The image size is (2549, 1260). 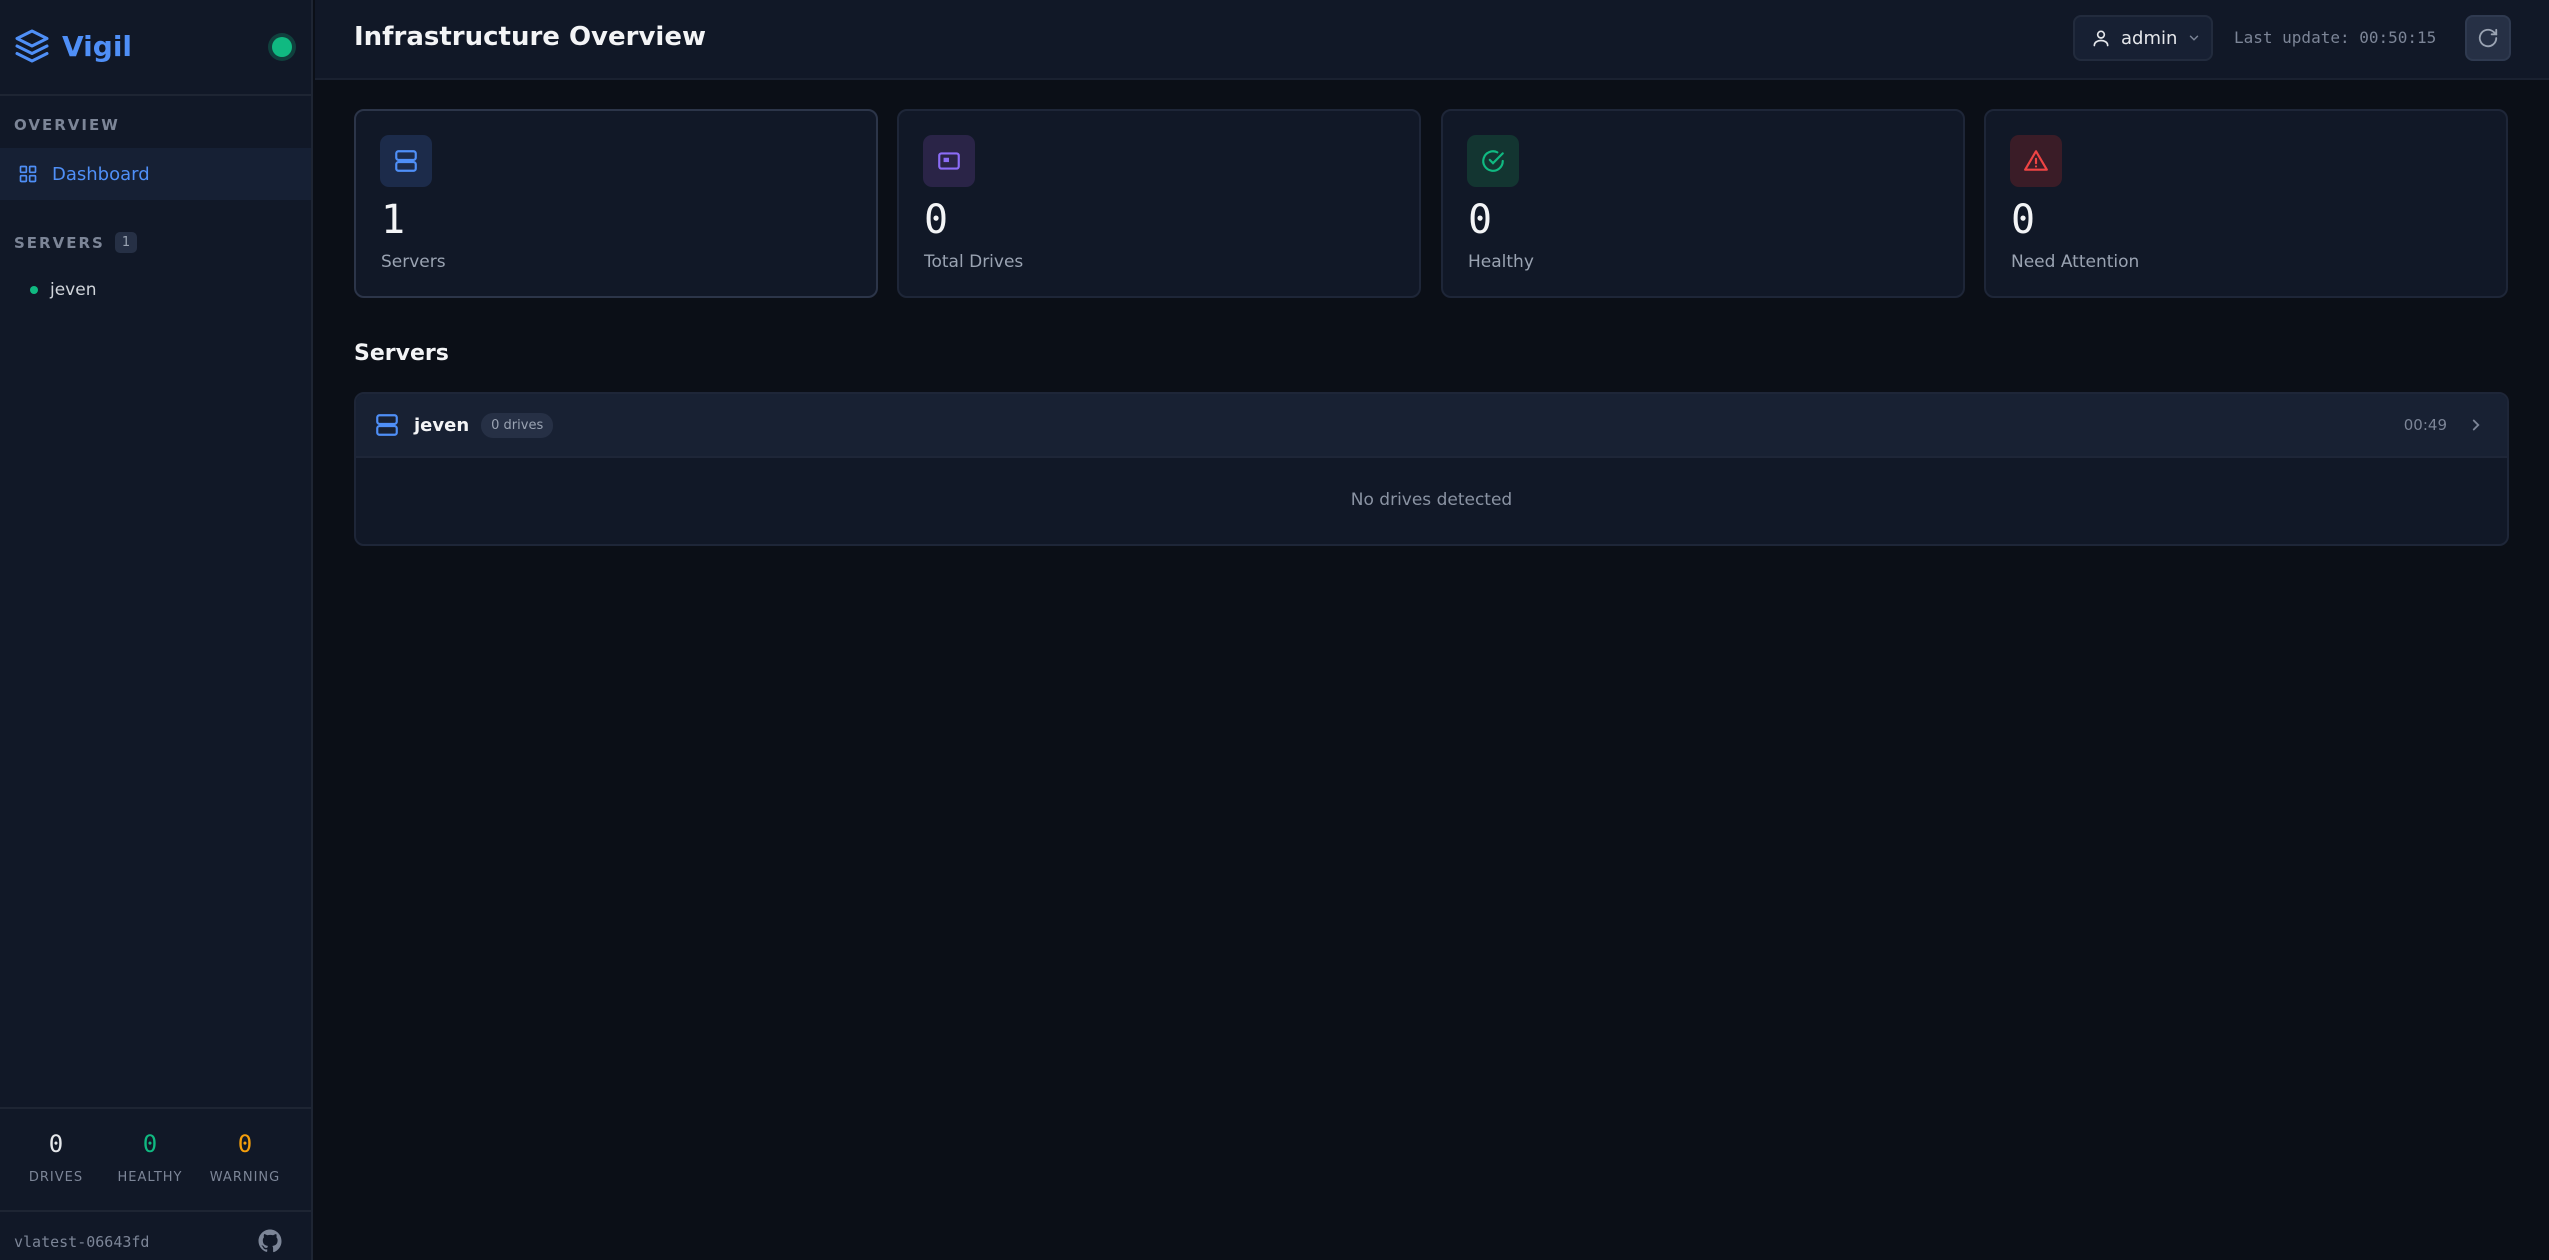 I want to click on servers-section-label: SERVERS 1, so click(x=76, y=242).